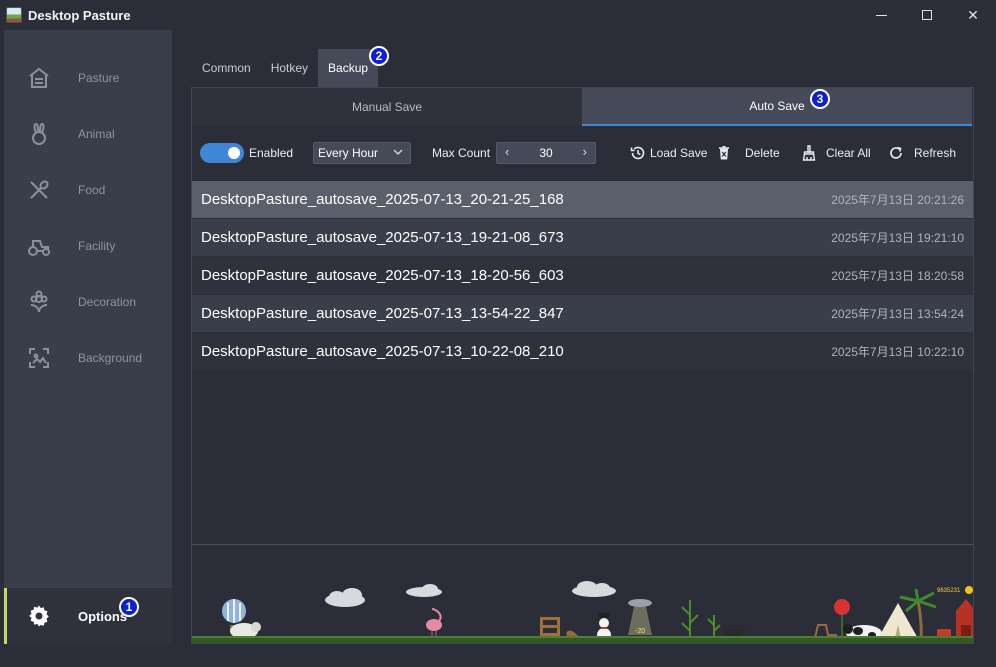 This screenshot has height=667, width=996. I want to click on sidebar-item-pasture: Pasture, so click(88, 78).